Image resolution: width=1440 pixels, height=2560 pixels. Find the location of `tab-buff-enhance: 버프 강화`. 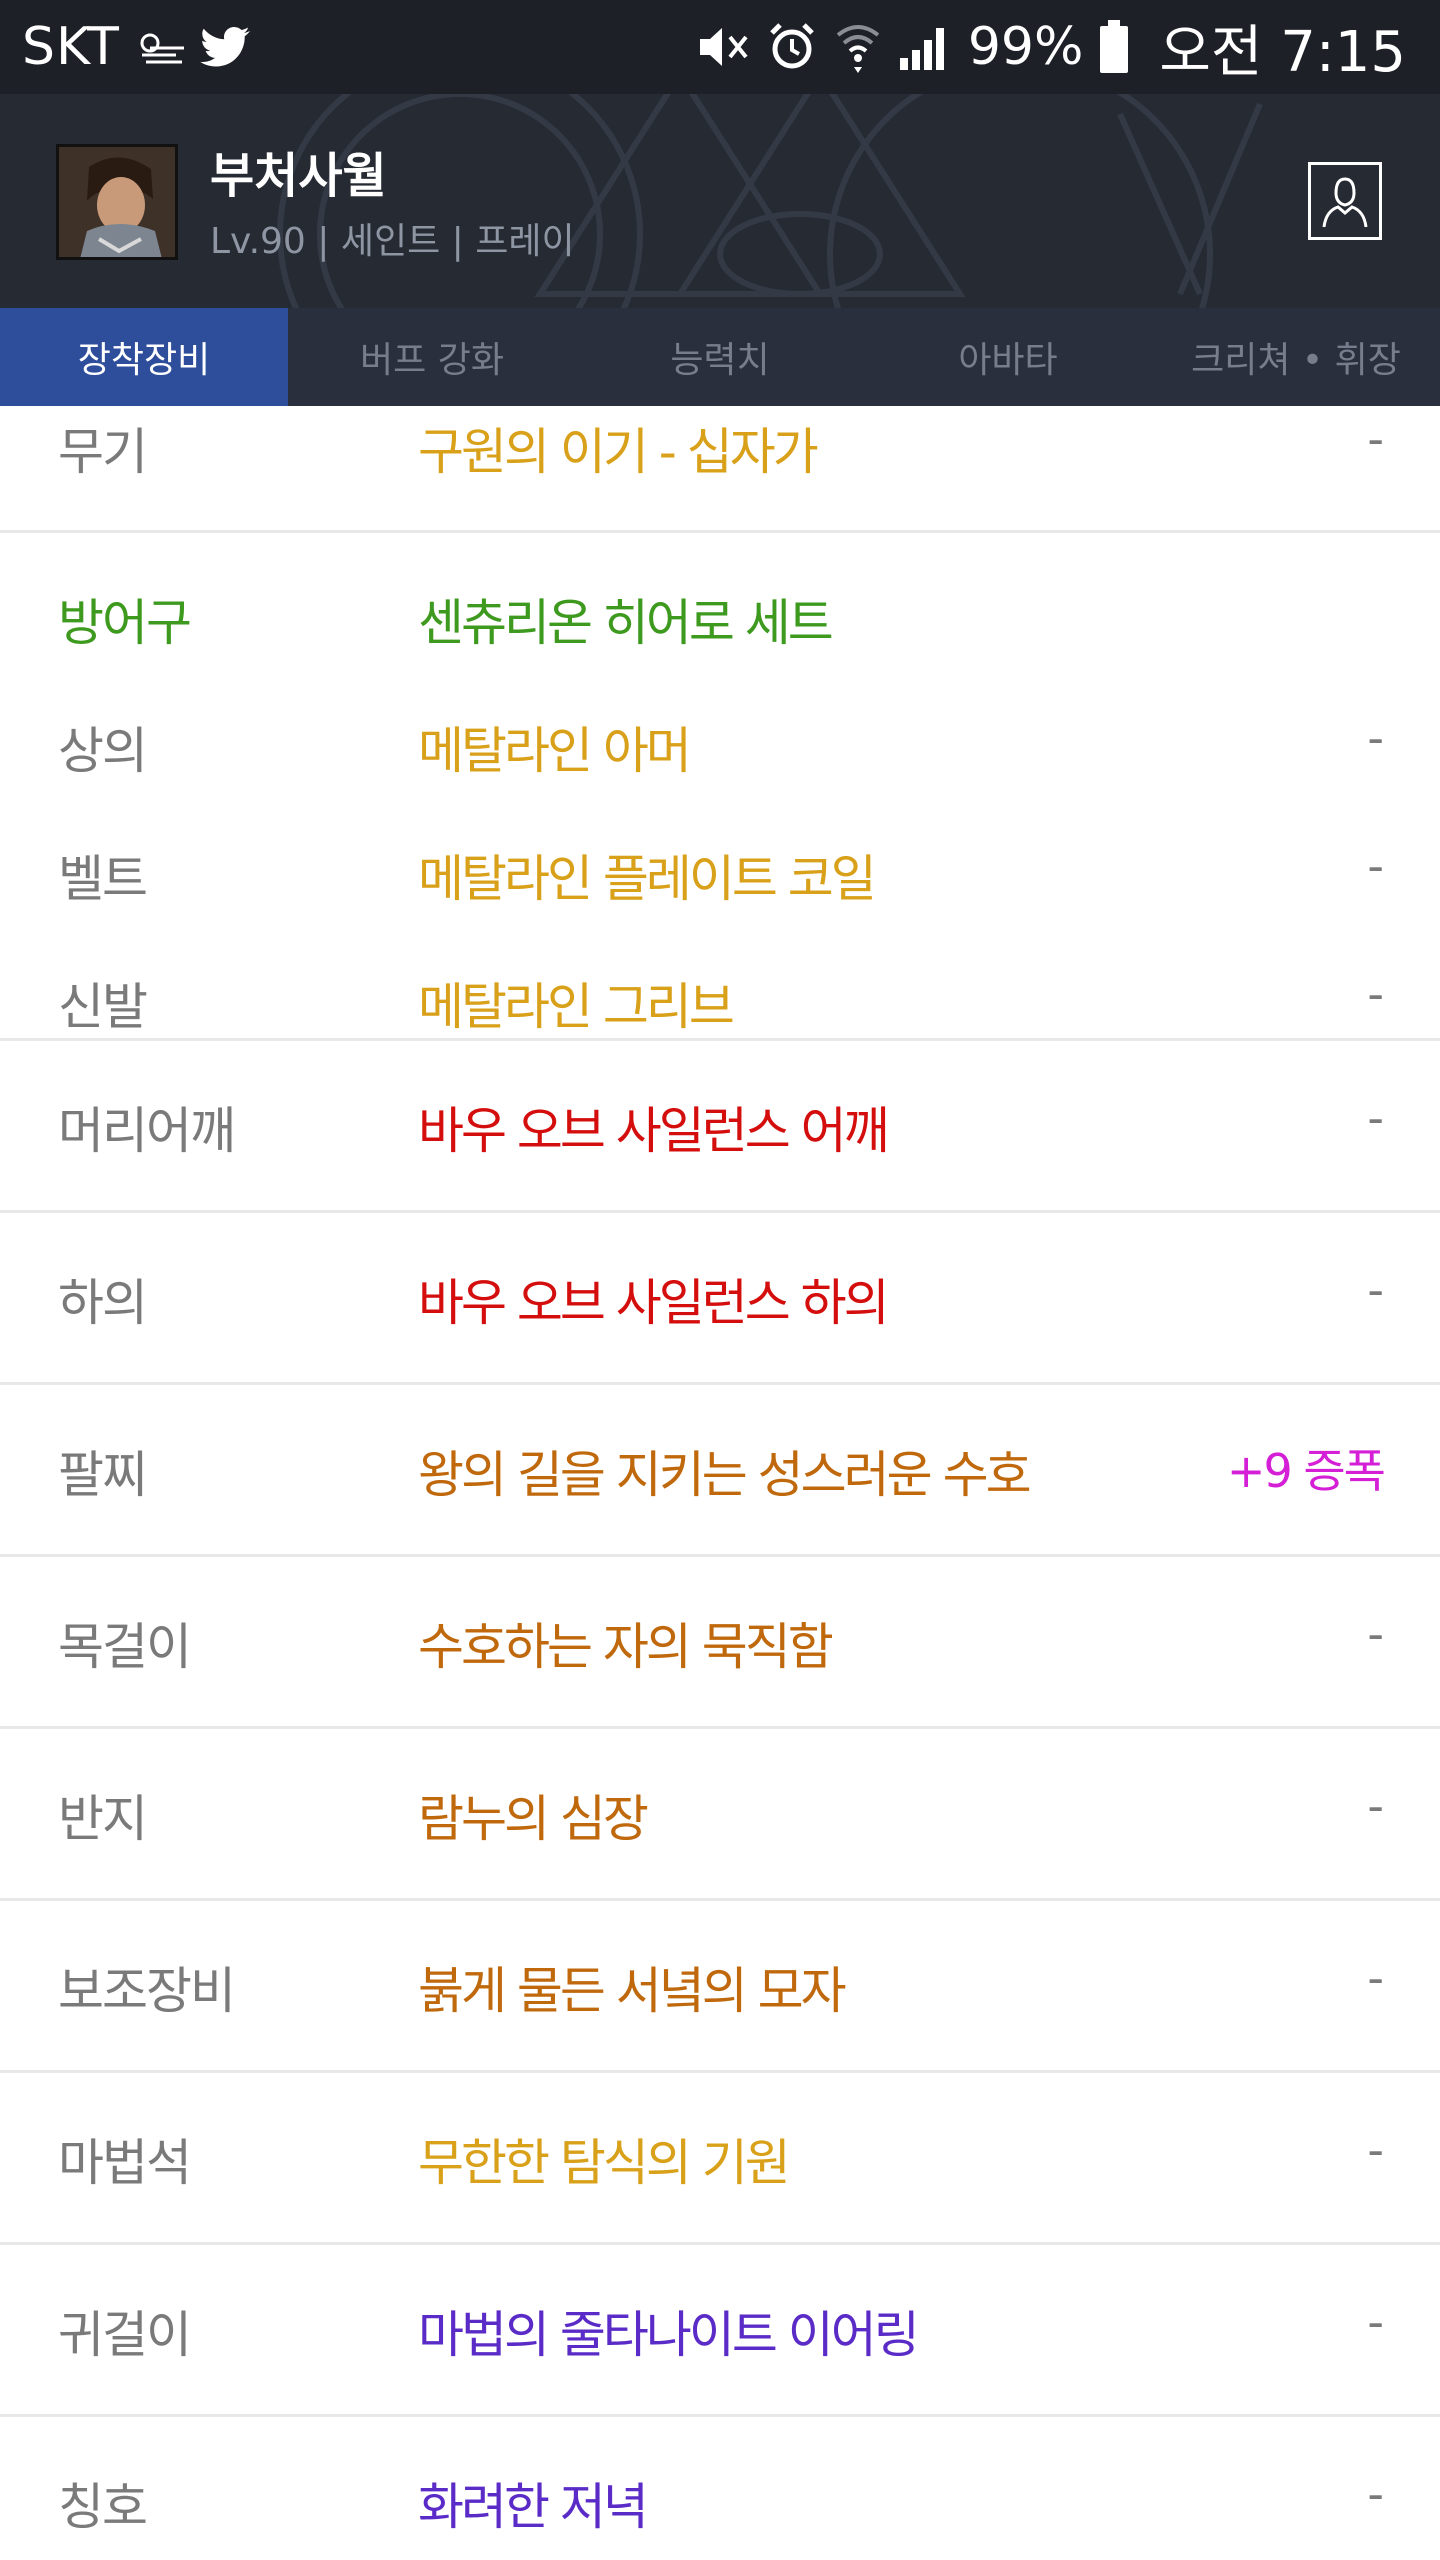

tab-buff-enhance: 버프 강화 is located at coordinates (432, 357).